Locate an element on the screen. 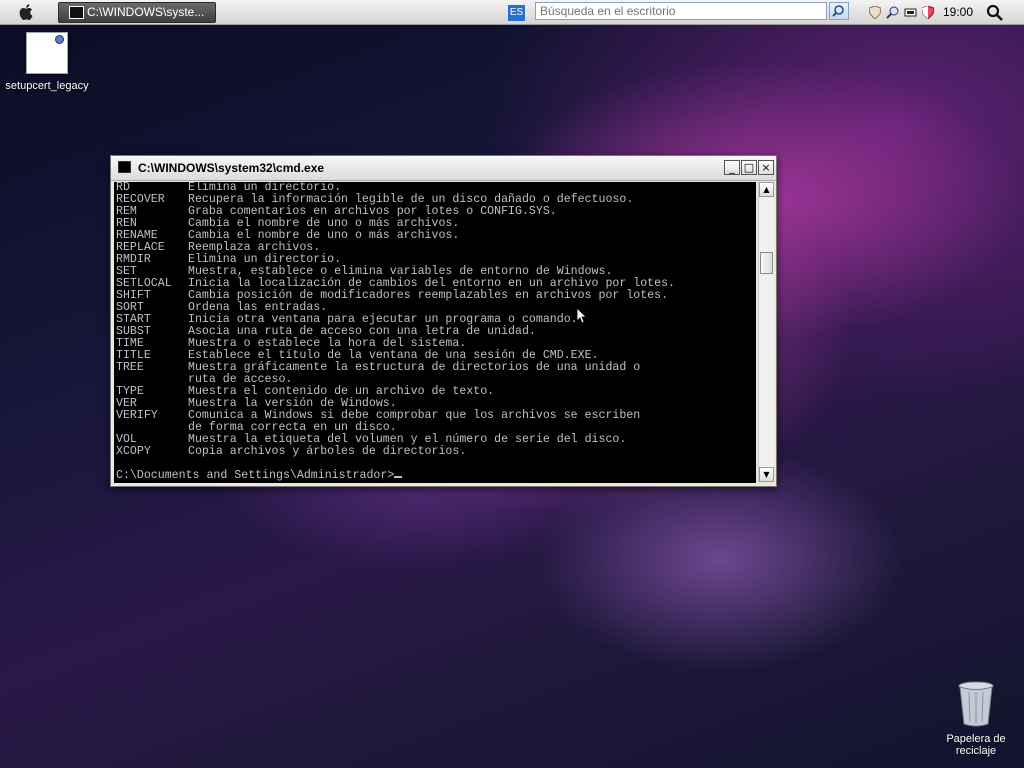 The width and height of the screenshot is (1024, 768). window-titlebar: C:\WINDOWS\system32\cmd.exe _ □ × is located at coordinates (443, 168).